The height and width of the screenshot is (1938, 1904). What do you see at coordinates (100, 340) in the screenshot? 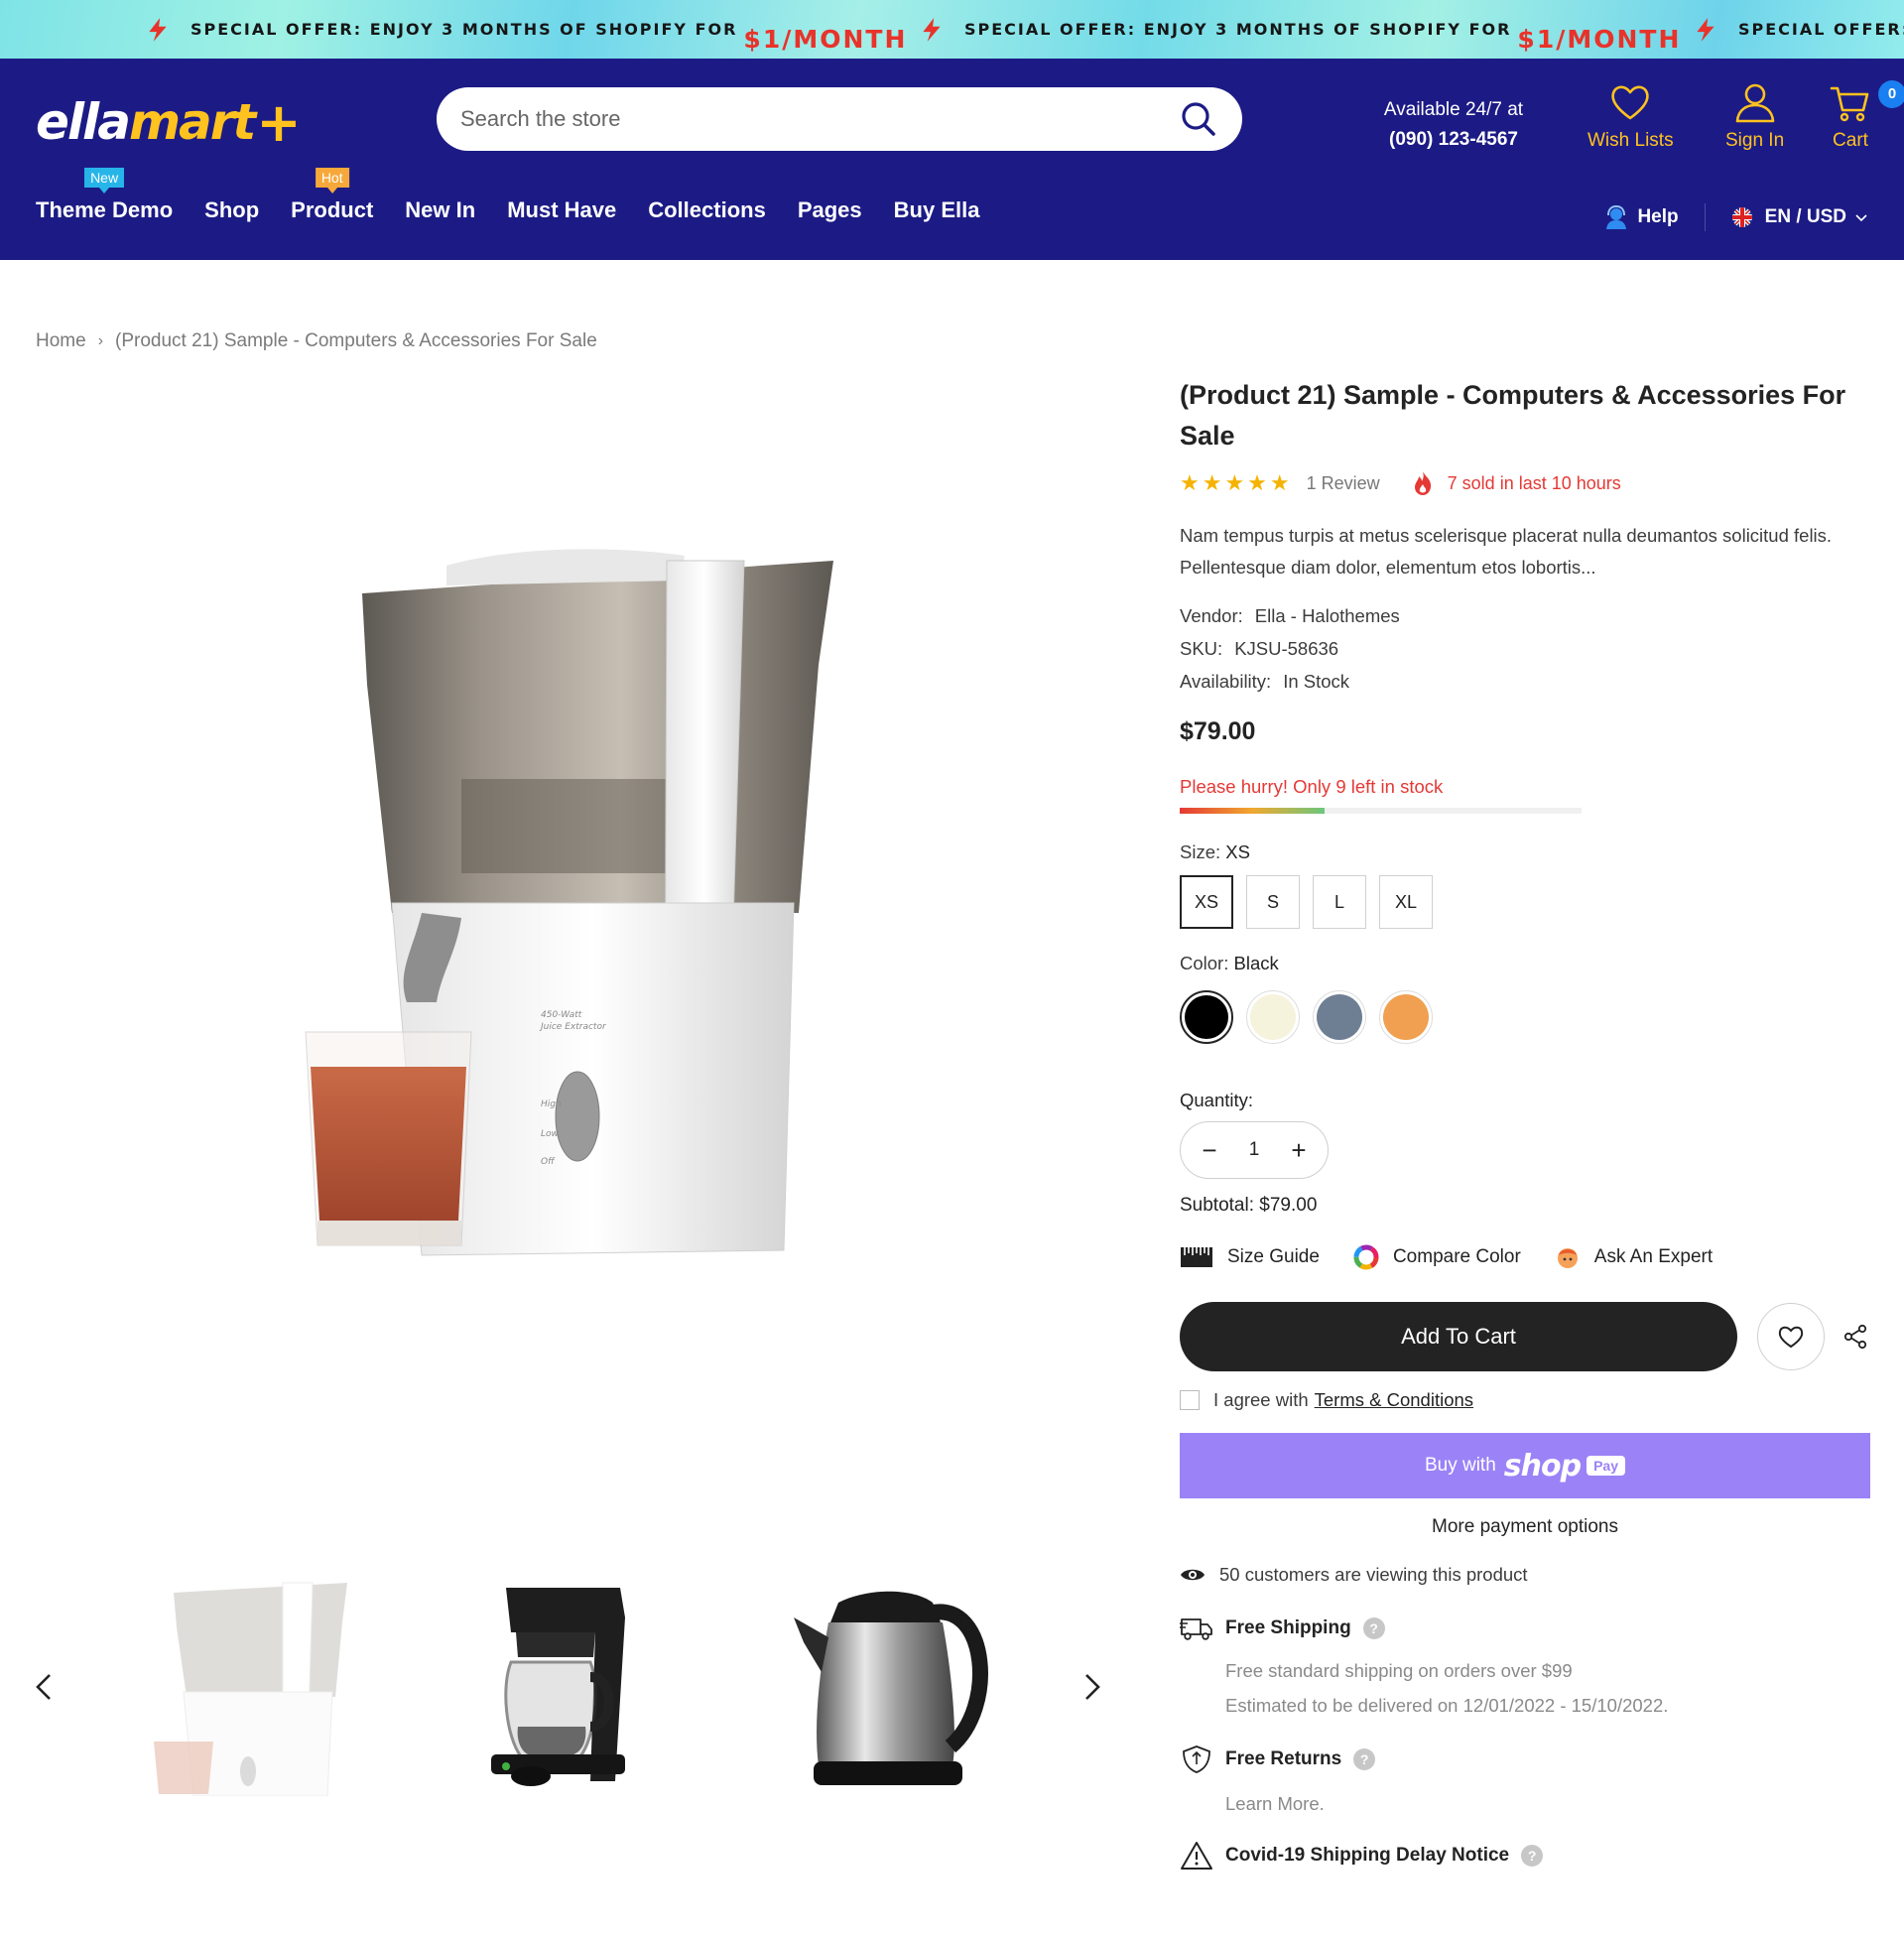
I see `chevron-right-icon: ›` at bounding box center [100, 340].